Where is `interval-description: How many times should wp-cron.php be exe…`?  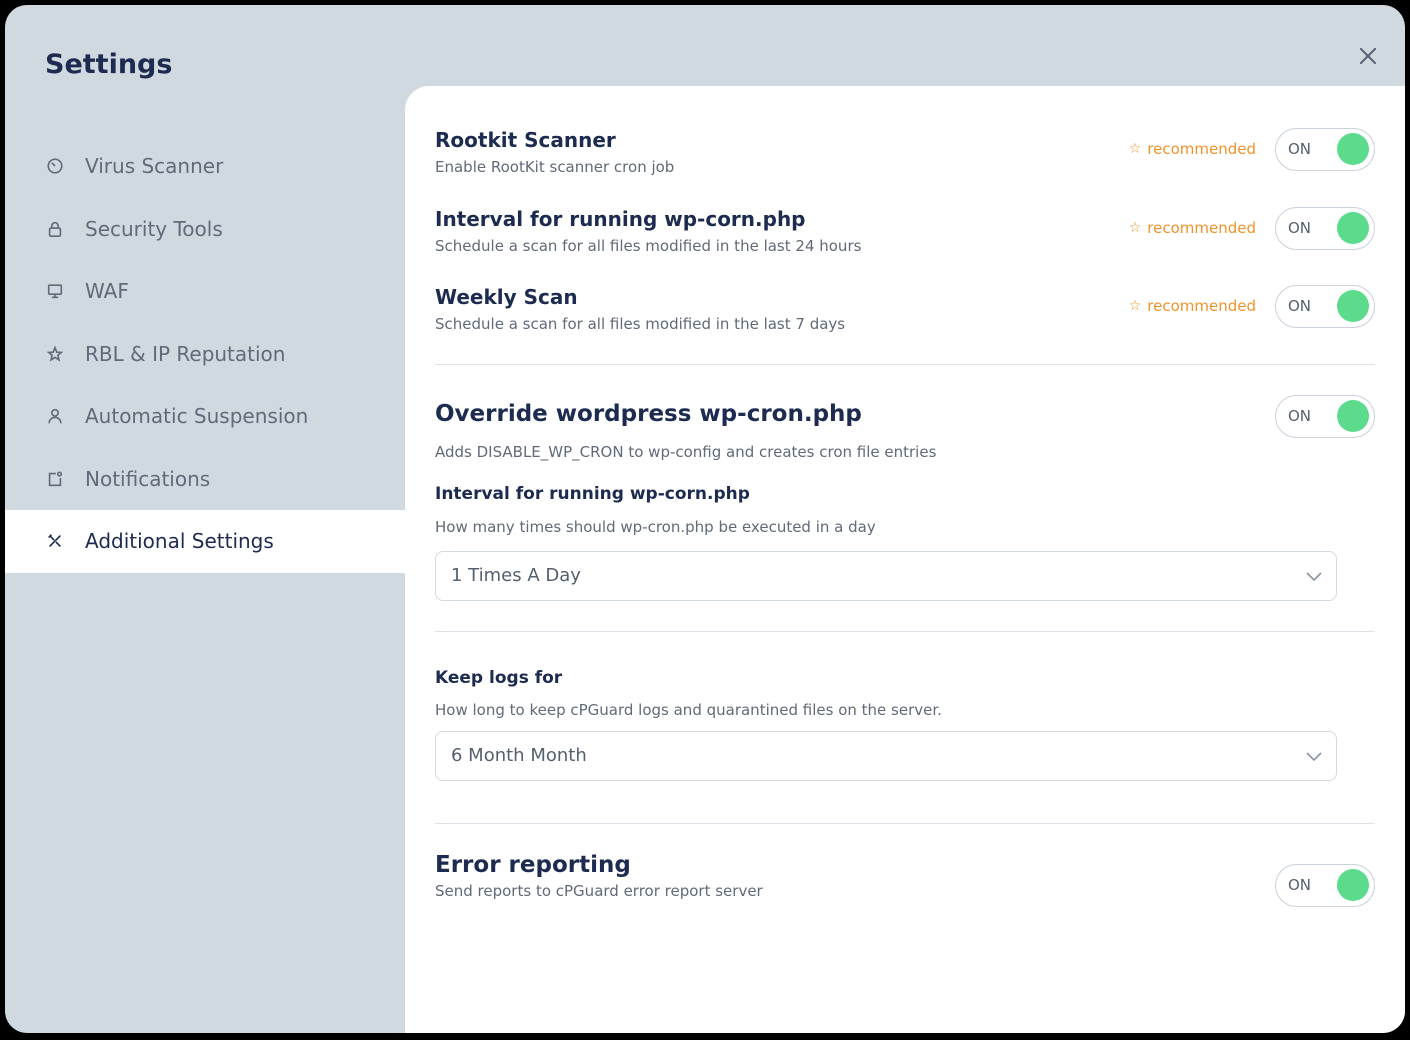 interval-description: How many times should wp-cron.php be exe… is located at coordinates (655, 527).